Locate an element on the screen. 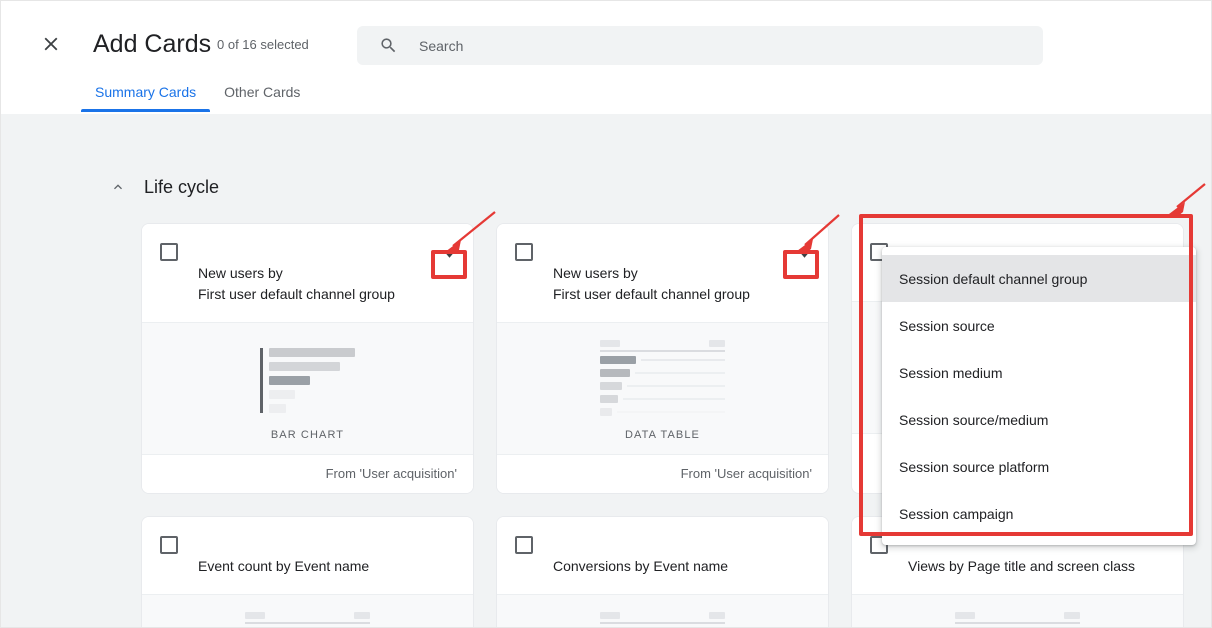  tab-other-cards: Other Cards is located at coordinates (262, 97).